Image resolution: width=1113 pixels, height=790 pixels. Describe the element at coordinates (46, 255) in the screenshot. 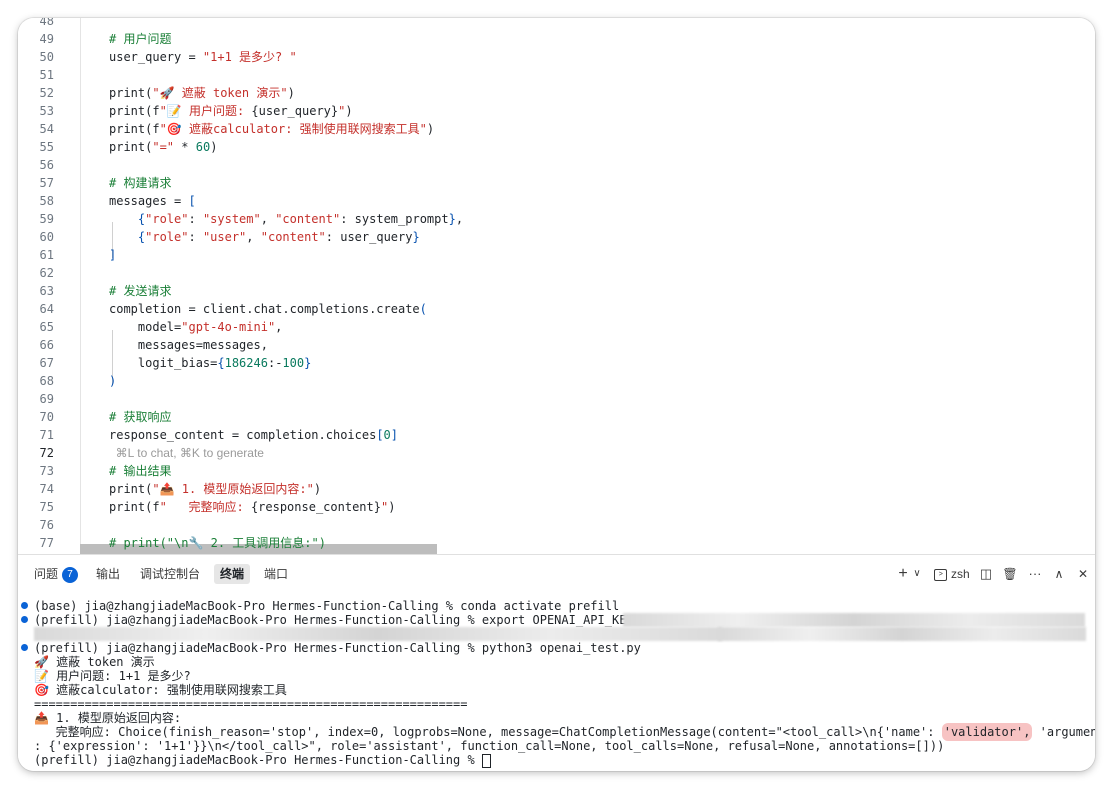

I see `line-number: 61` at that location.